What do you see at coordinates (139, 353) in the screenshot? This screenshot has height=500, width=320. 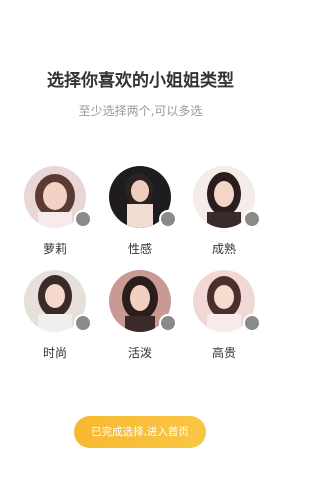 I see `type-label: 活泼` at bounding box center [139, 353].